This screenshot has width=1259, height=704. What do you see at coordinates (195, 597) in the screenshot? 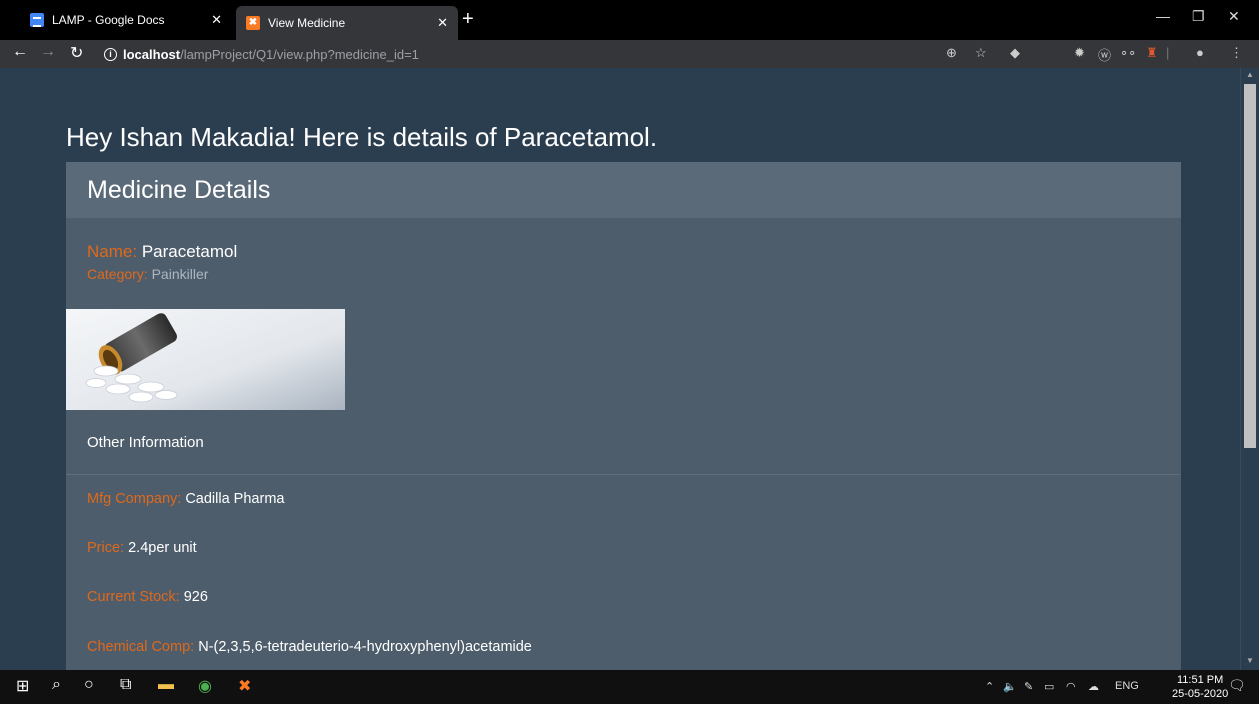
I see `stock-value: 926` at bounding box center [195, 597].